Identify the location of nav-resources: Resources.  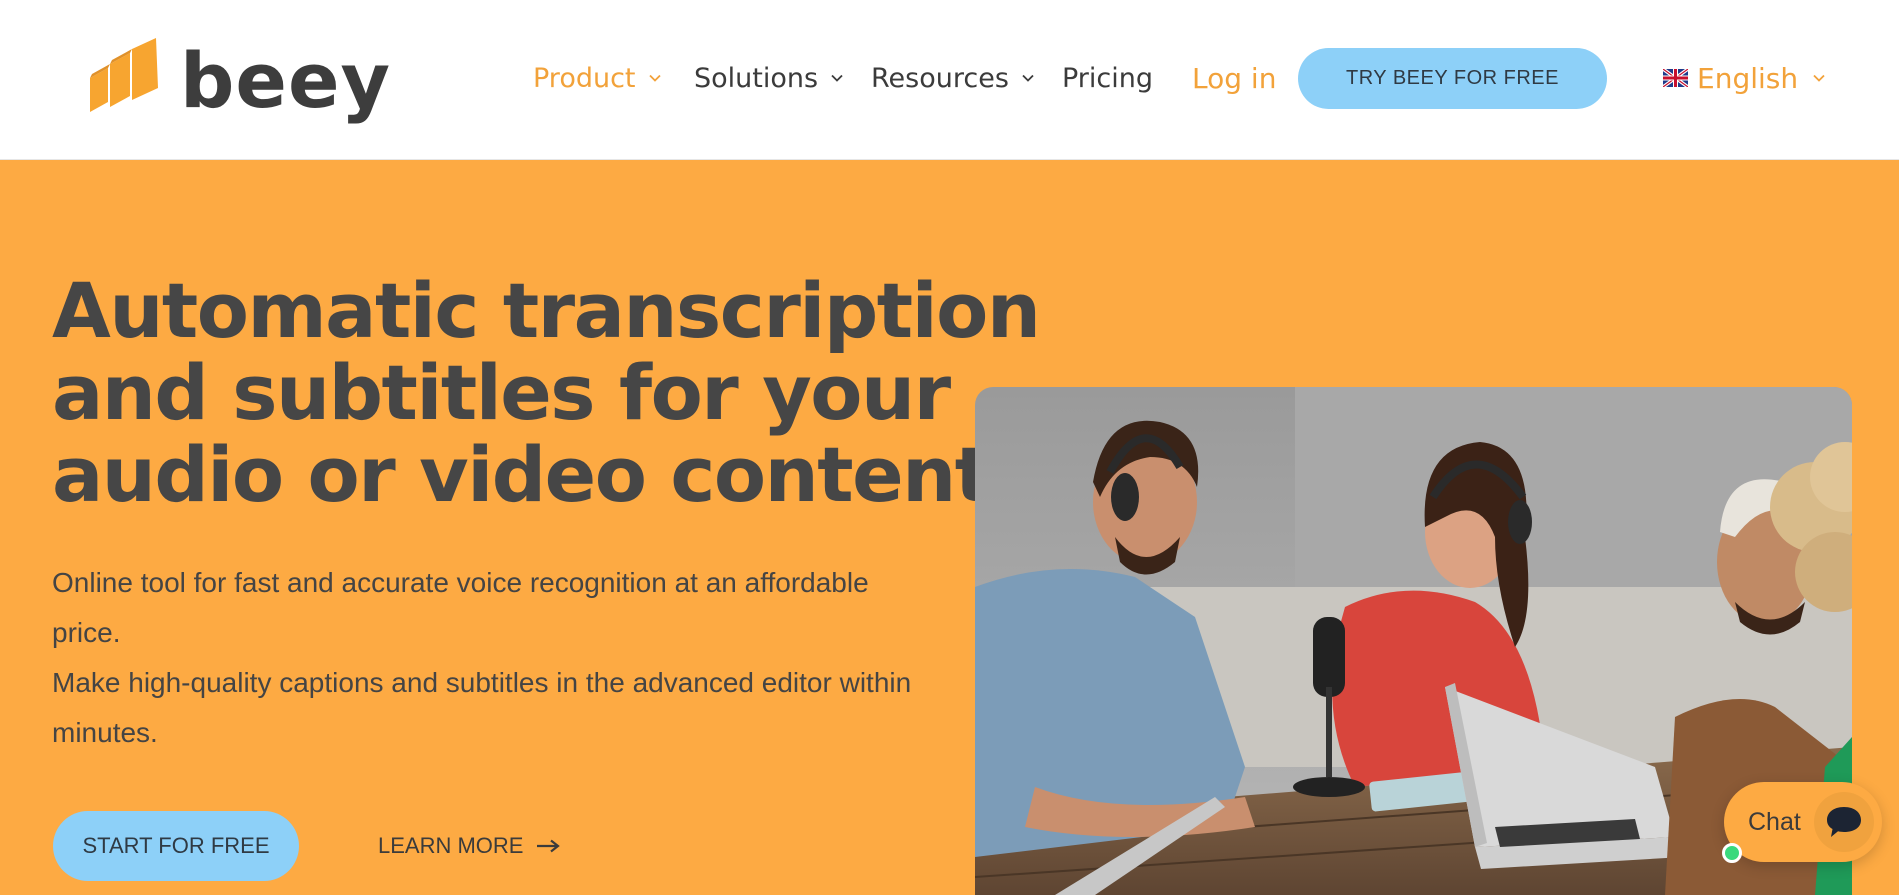
(953, 78).